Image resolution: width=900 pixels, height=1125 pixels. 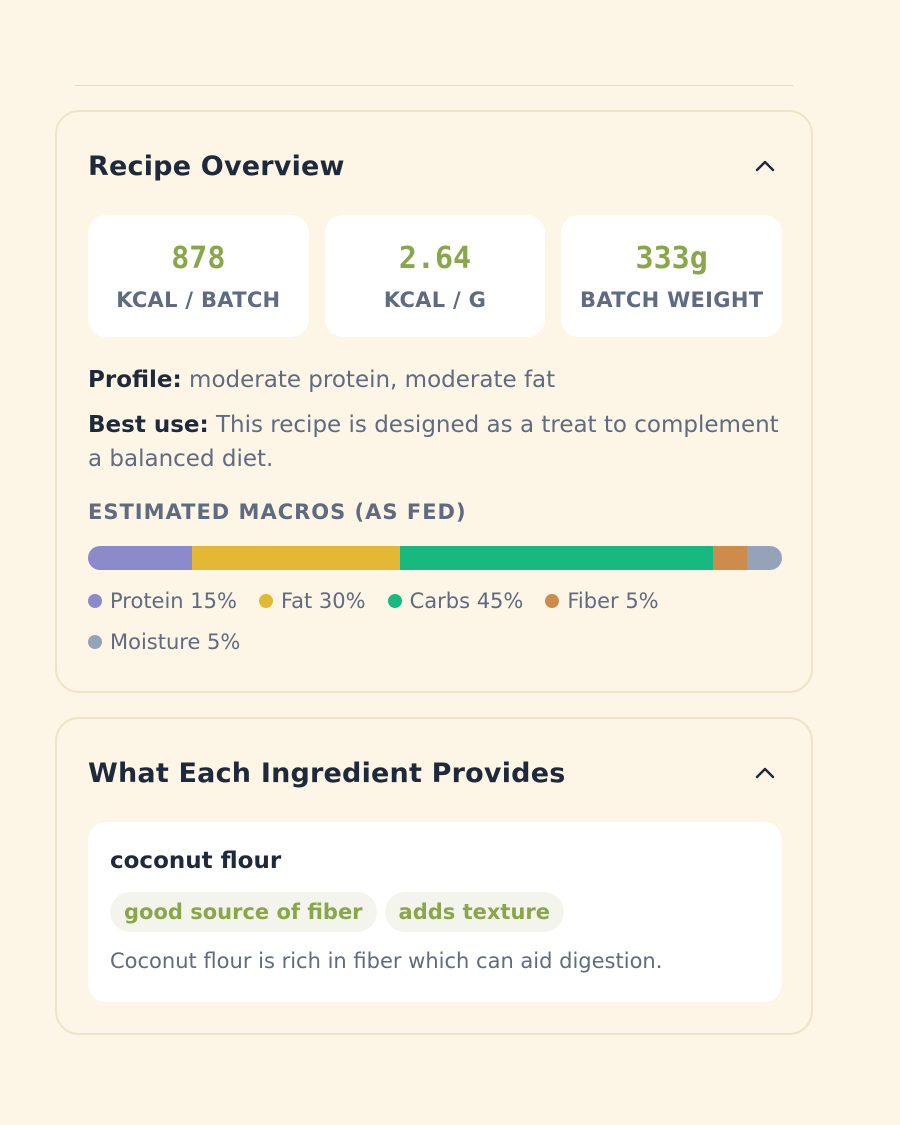 What do you see at coordinates (556, 558) in the screenshot?
I see `macro-segment-carbs` at bounding box center [556, 558].